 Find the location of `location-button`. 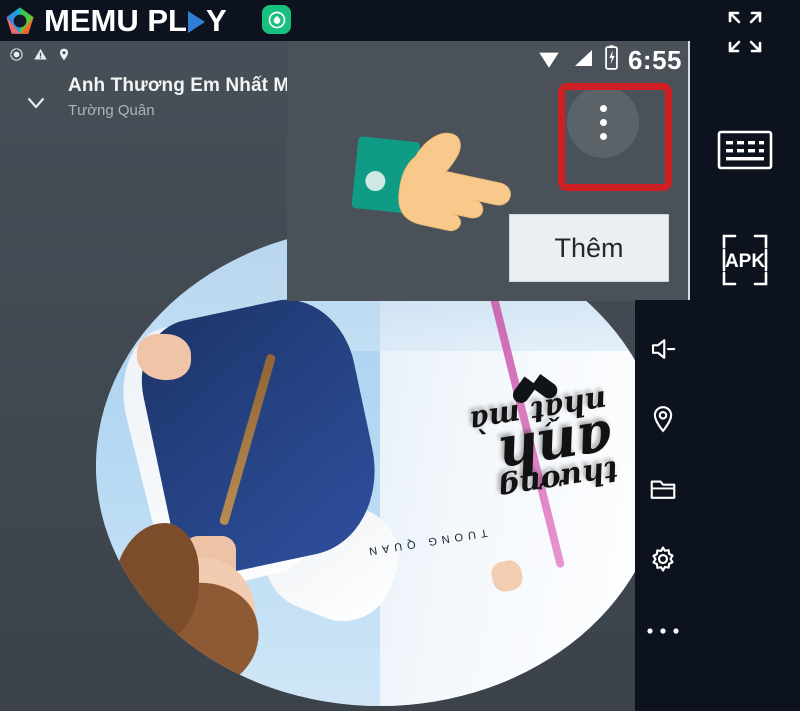

location-button is located at coordinates (662, 419).